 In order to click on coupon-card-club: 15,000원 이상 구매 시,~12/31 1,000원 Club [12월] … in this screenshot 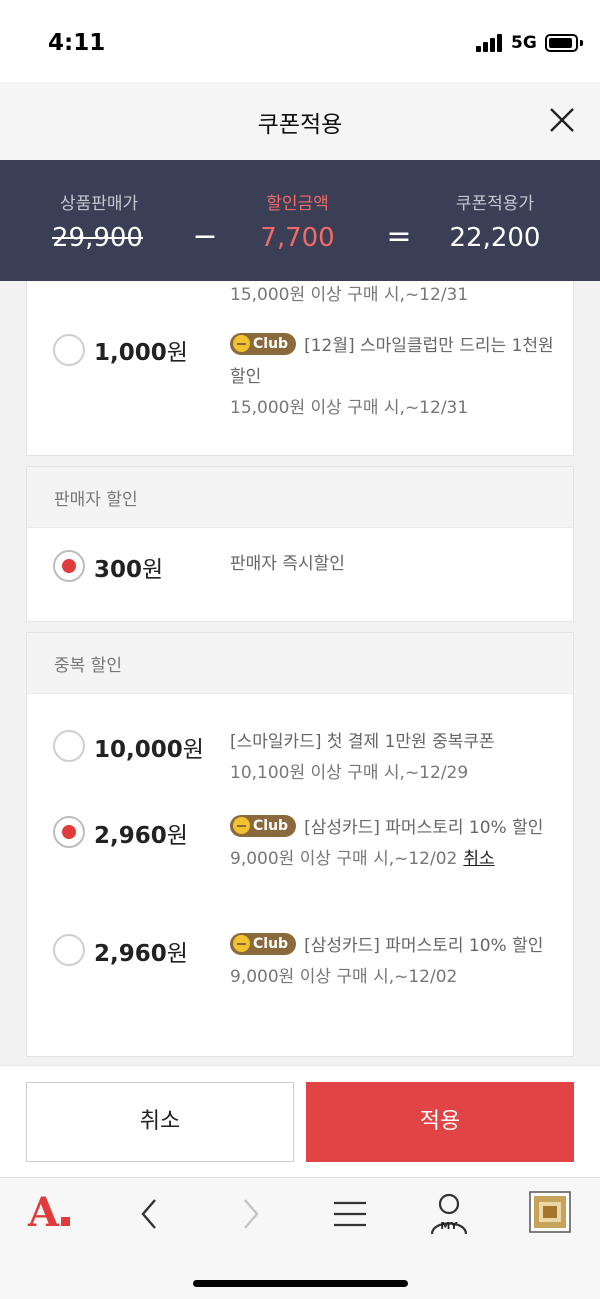, I will do `click(300, 368)`.